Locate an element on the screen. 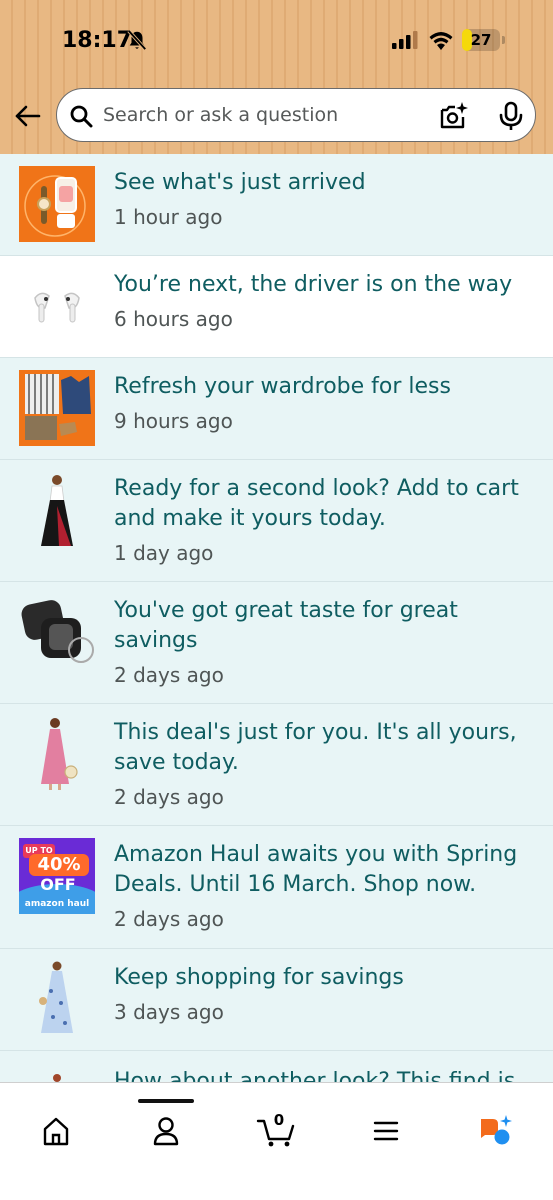  bell-off-icon is located at coordinates (137, 40).